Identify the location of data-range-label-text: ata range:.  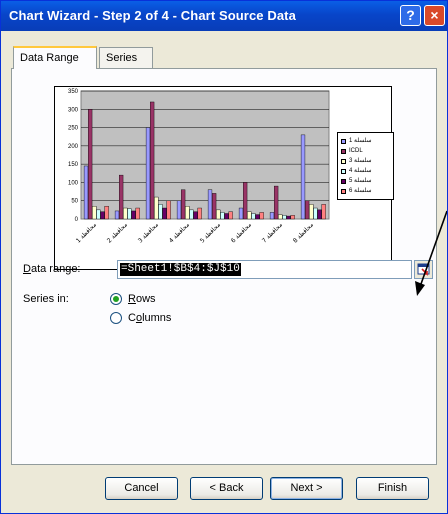
(55, 269).